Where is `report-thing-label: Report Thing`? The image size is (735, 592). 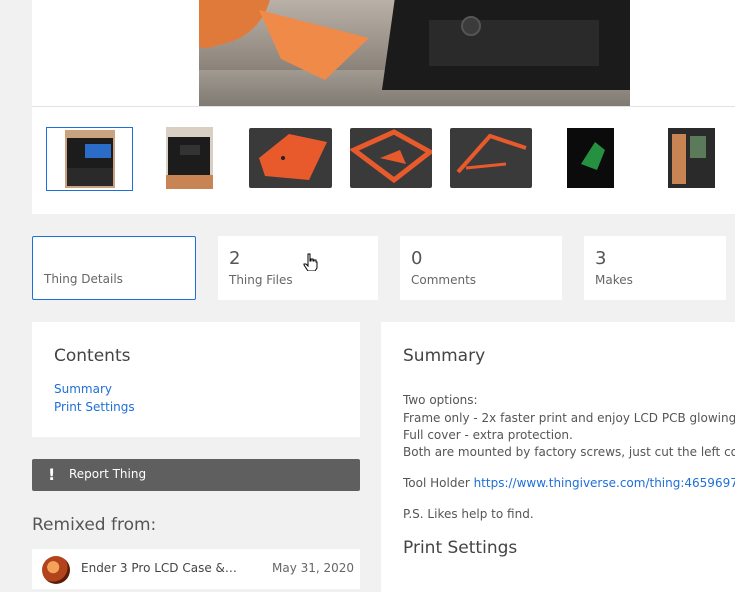 report-thing-label: Report Thing is located at coordinates (108, 474).